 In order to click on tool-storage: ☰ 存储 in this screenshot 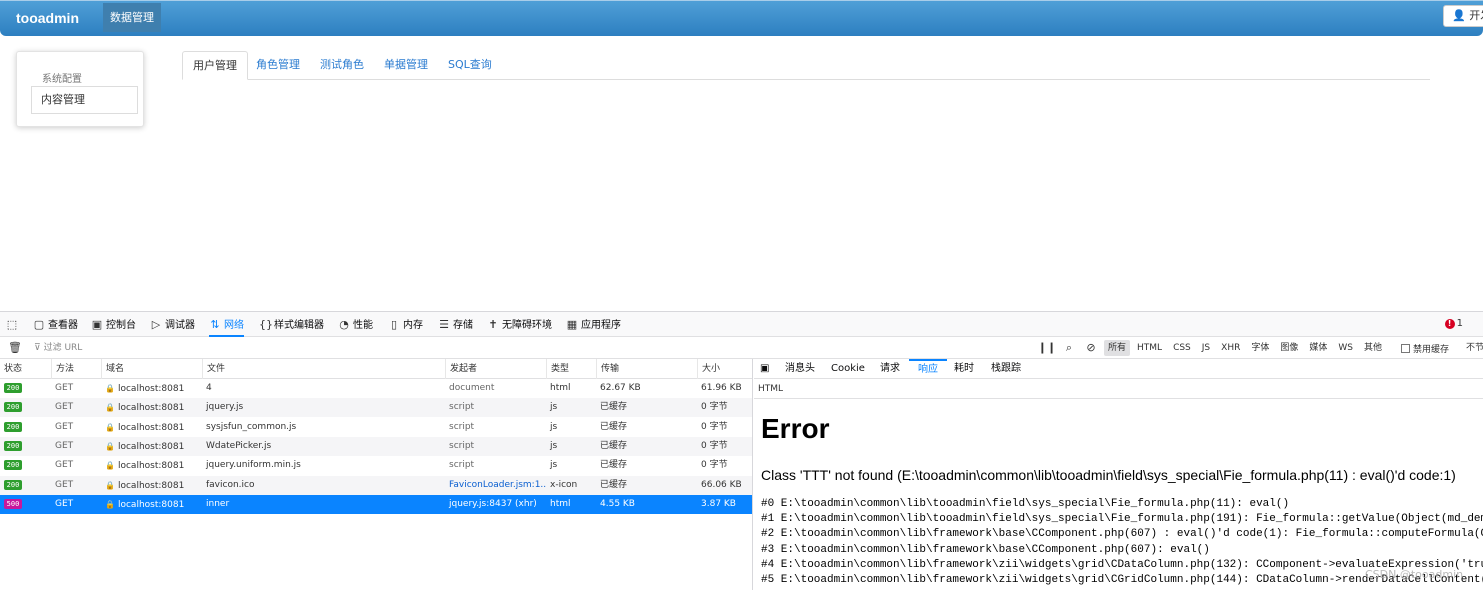, I will do `click(455, 324)`.